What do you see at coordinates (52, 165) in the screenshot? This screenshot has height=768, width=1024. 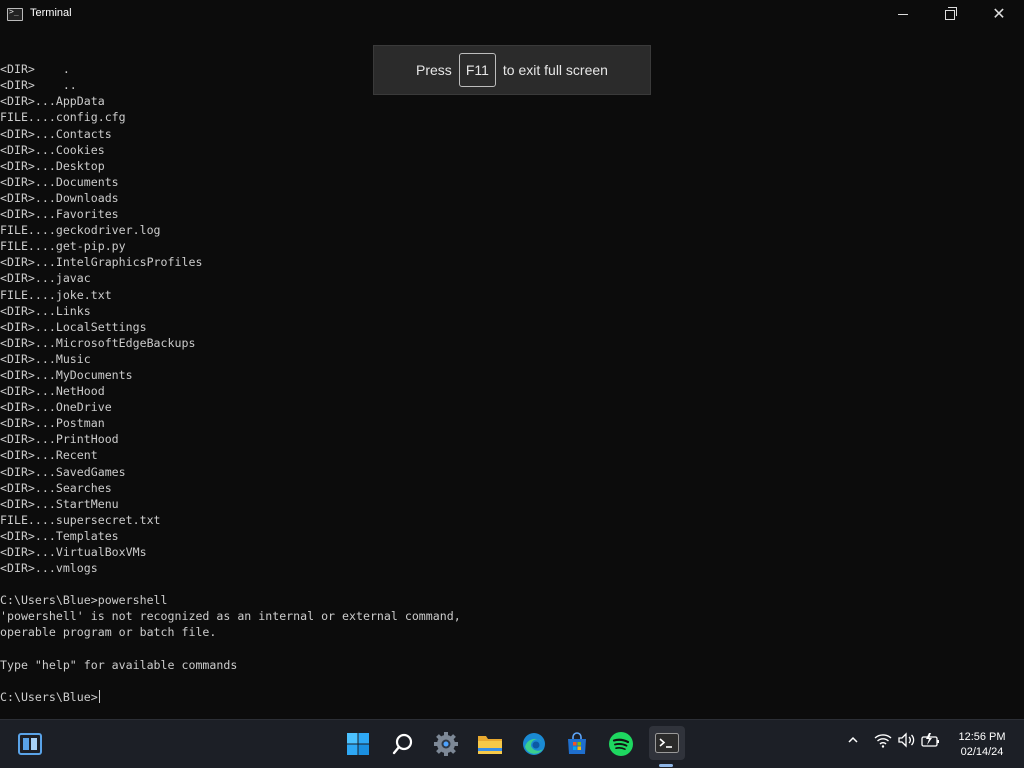 I see `terminal-line: <DIR>...Desktop` at bounding box center [52, 165].